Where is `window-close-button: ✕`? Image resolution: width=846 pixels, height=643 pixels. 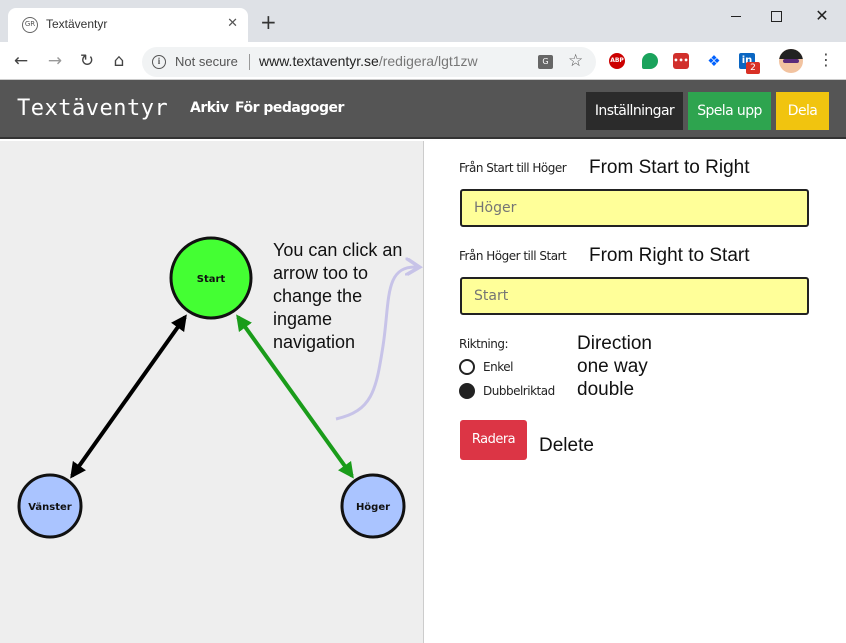 window-close-button: ✕ is located at coordinates (822, 16).